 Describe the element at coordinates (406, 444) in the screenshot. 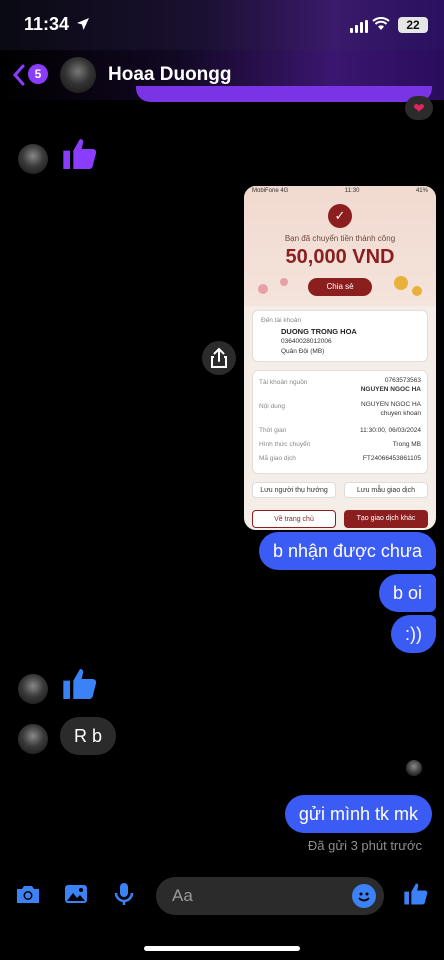

I see `detail-value: Trong MB` at that location.